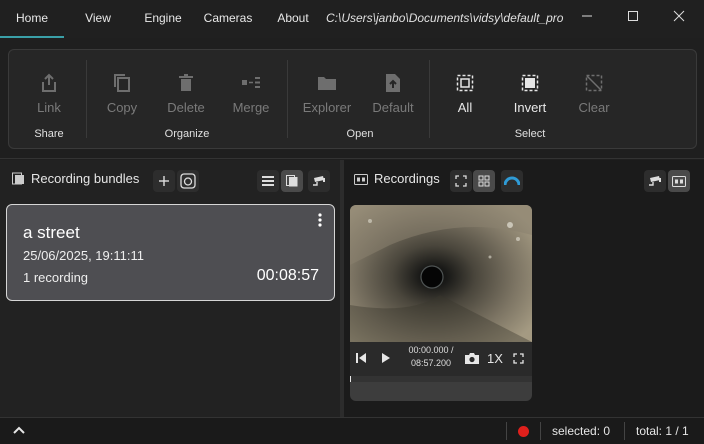 The height and width of the screenshot is (444, 704). Describe the element at coordinates (327, 107) in the screenshot. I see `explorer-label: Explorer` at that location.